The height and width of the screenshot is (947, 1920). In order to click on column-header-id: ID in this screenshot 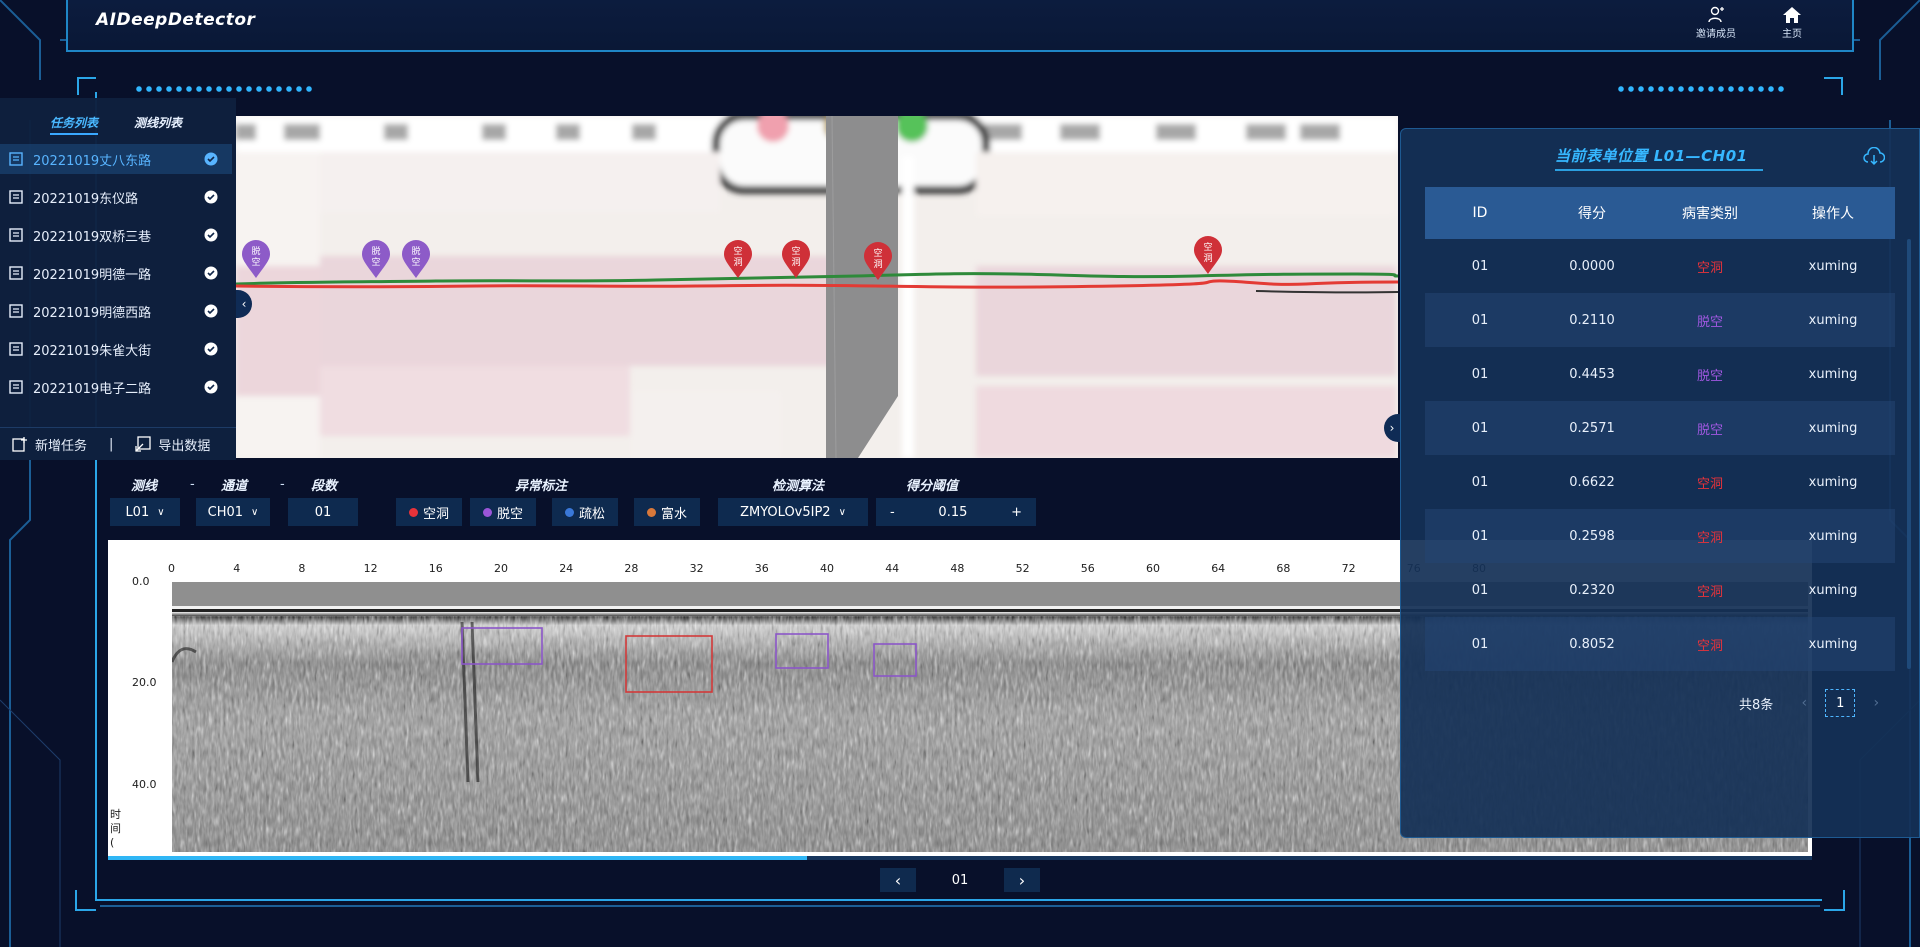, I will do `click(1480, 213)`.